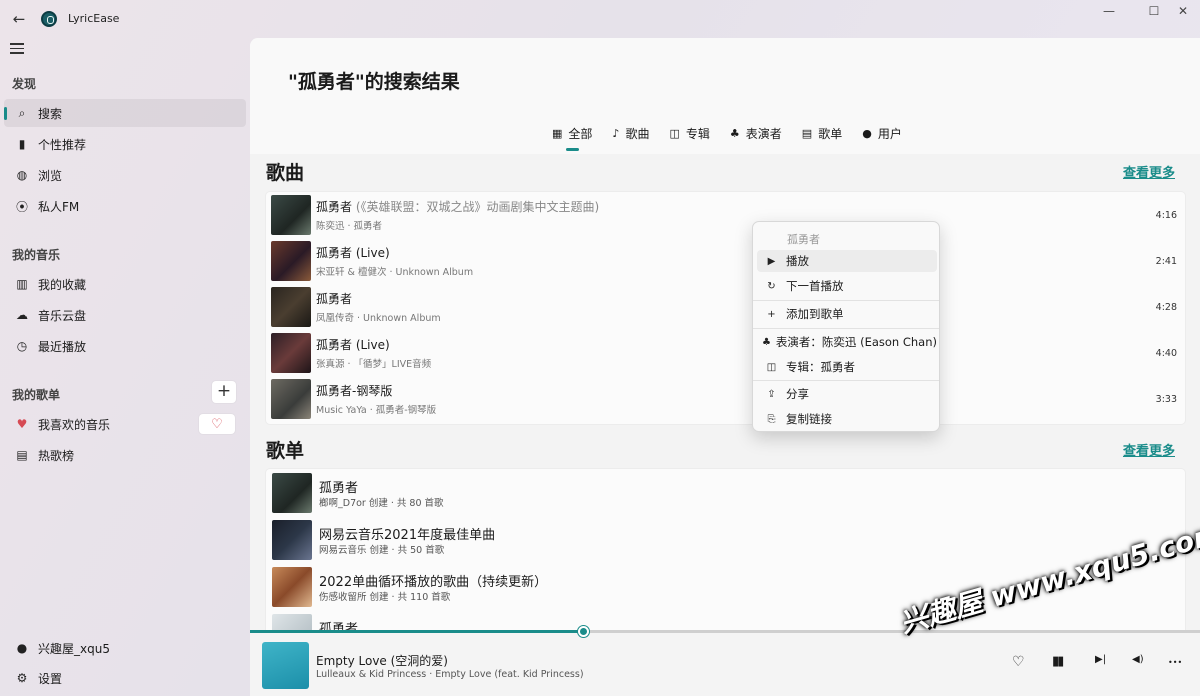 The height and width of the screenshot is (696, 1200). What do you see at coordinates (725, 399) in the screenshot?
I see `song-row: 孤勇者-钢琴版 Music YaYa · 孤勇者-钢琴版 3:33` at bounding box center [725, 399].